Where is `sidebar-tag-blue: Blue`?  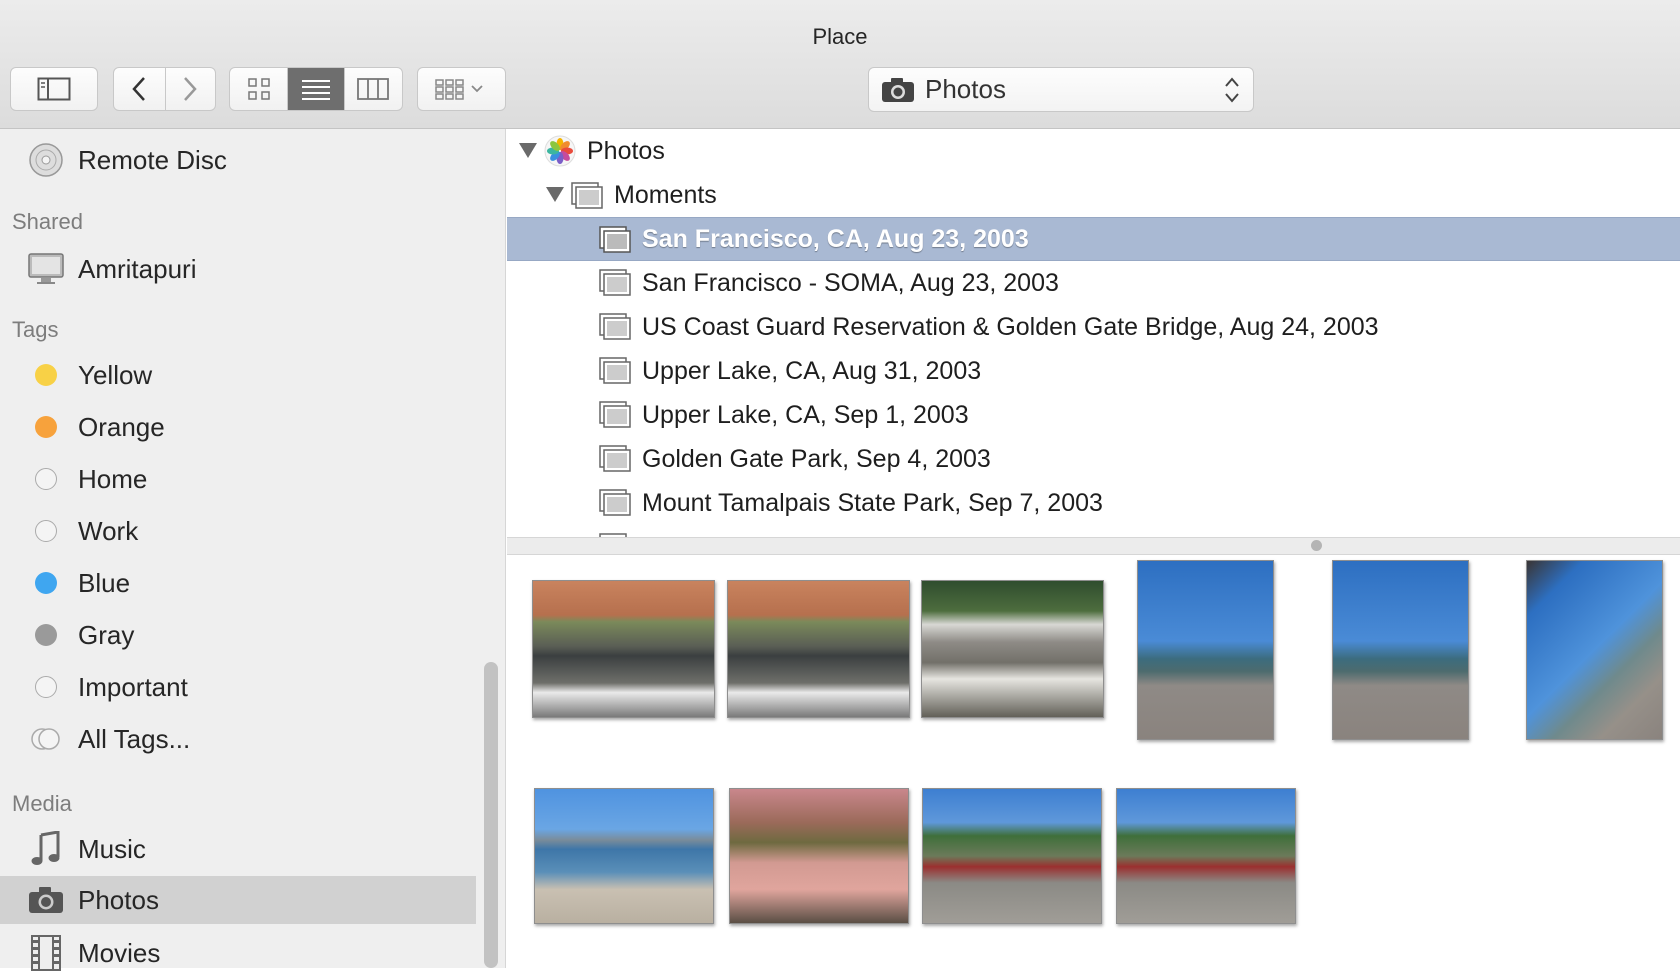
sidebar-tag-blue: Blue is located at coordinates (238, 583).